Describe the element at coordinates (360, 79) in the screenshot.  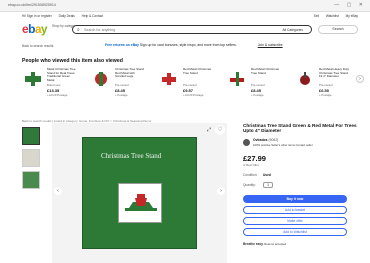
I see `carousel-next-button: ›` at that location.